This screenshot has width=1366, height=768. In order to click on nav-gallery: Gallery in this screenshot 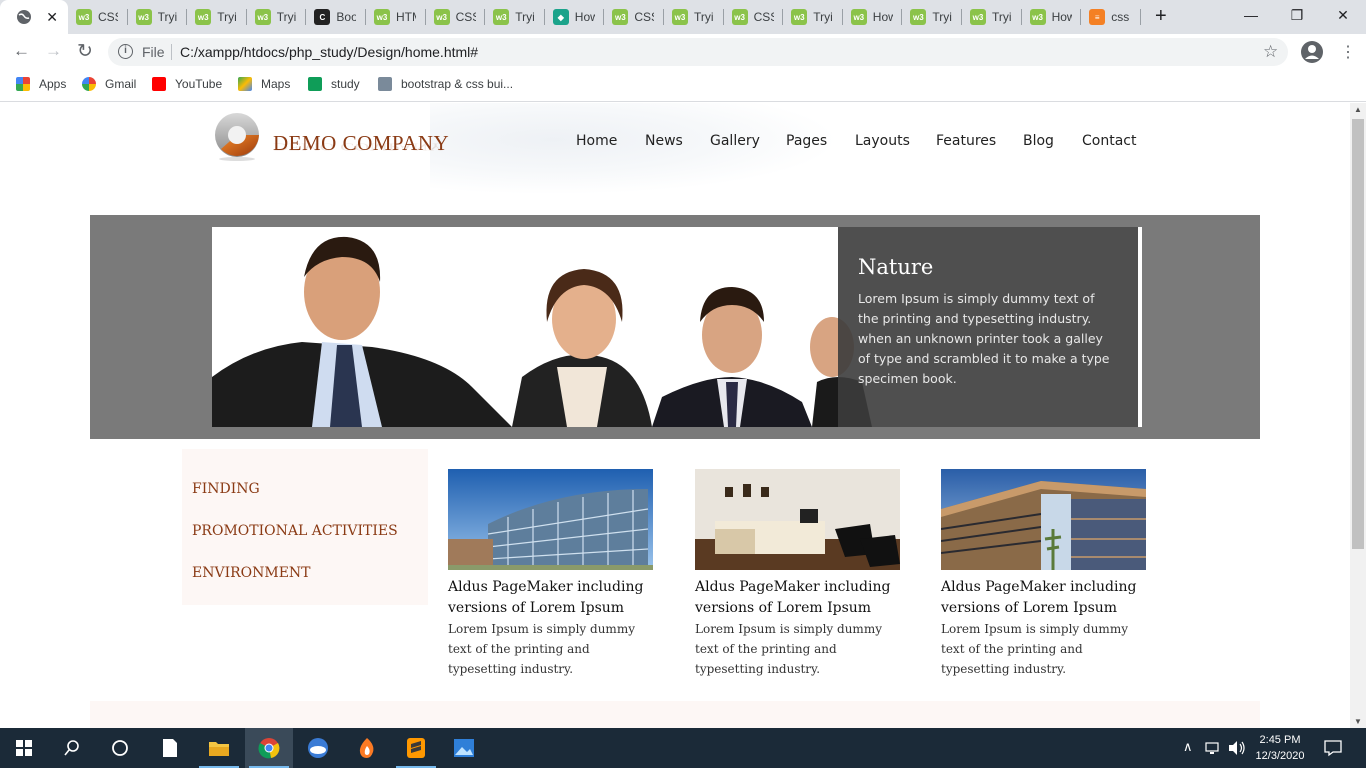, I will do `click(735, 141)`.